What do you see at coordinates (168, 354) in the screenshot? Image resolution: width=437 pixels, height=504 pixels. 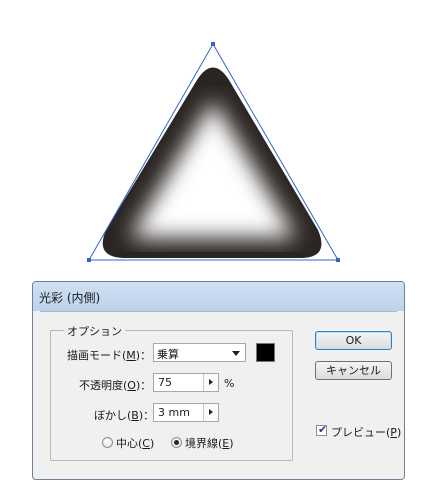 I see `blend-mode-value: 乗算` at bounding box center [168, 354].